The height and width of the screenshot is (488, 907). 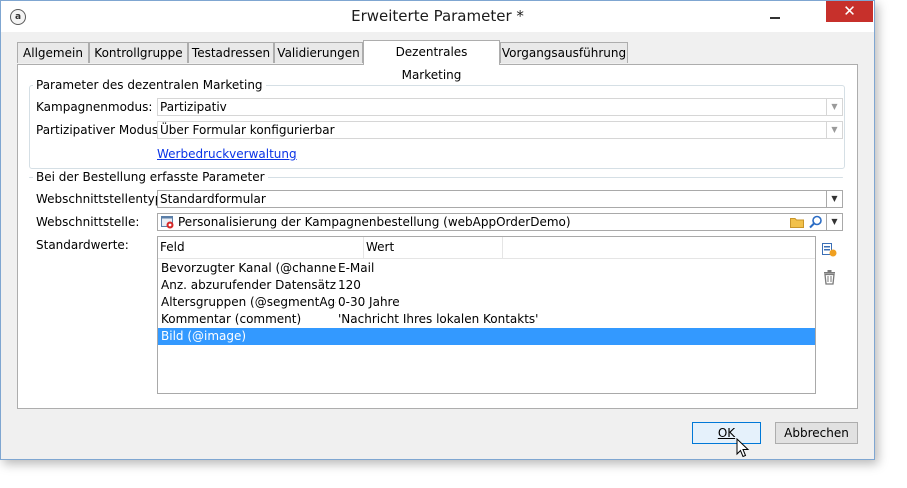 What do you see at coordinates (248, 302) in the screenshot?
I see `row-field: Altersgruppen (@segmentAge)` at bounding box center [248, 302].